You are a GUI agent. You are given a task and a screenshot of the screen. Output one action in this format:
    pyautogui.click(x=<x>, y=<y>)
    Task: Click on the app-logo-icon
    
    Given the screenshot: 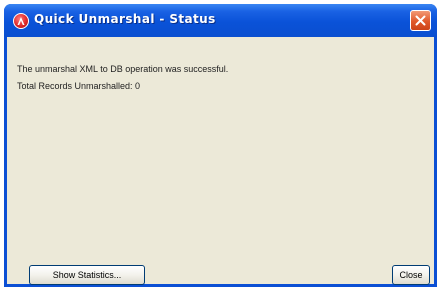 What is the action you would take?
    pyautogui.click(x=21, y=21)
    